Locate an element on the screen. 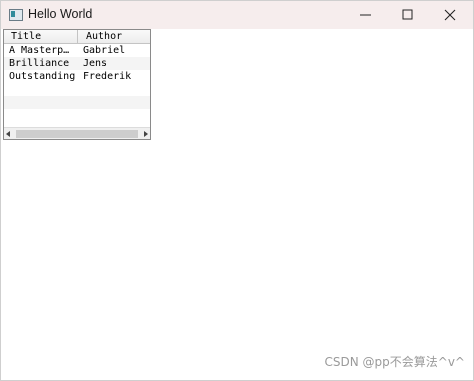 The height and width of the screenshot is (381, 474). arrow-left-icon is located at coordinates (8, 134).